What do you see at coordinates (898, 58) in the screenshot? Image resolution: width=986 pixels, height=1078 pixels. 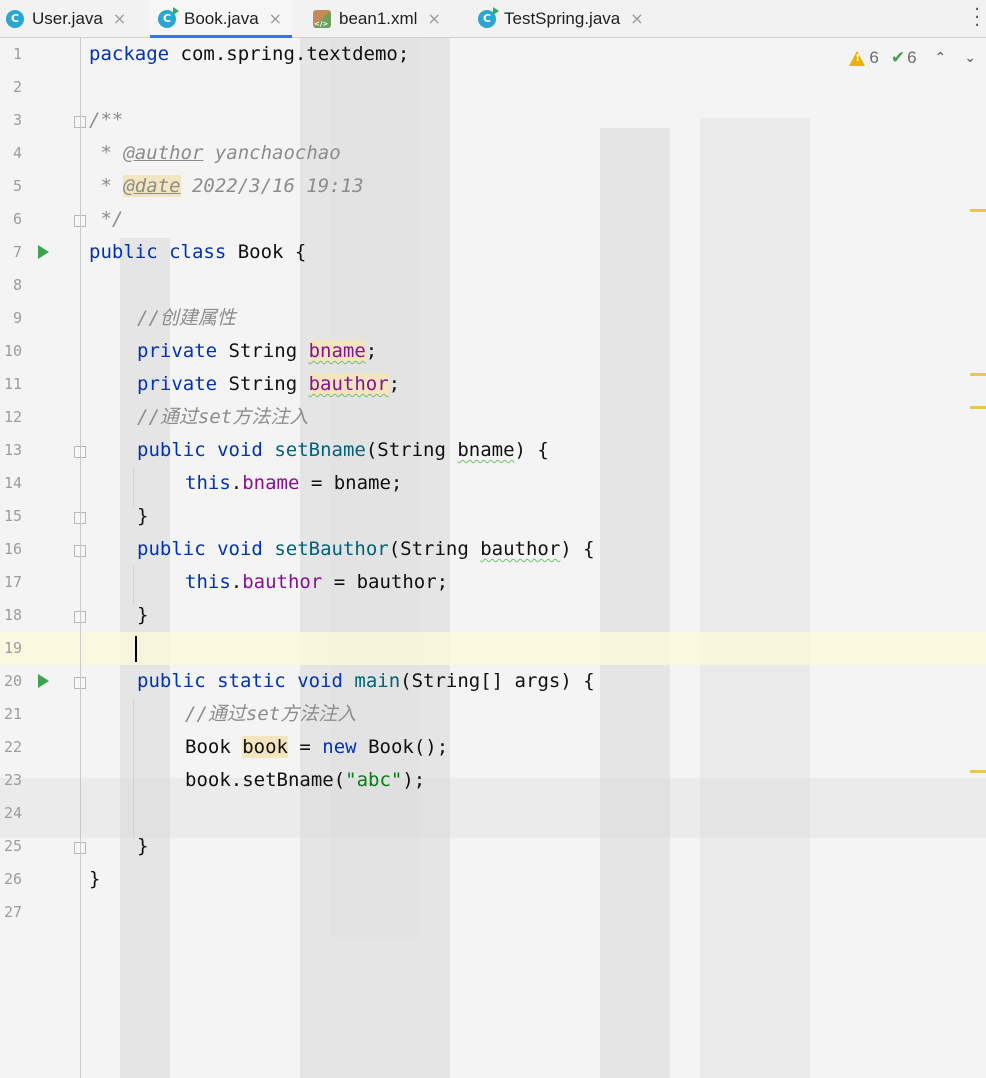 I see `weak-warning-icon: ✔` at bounding box center [898, 58].